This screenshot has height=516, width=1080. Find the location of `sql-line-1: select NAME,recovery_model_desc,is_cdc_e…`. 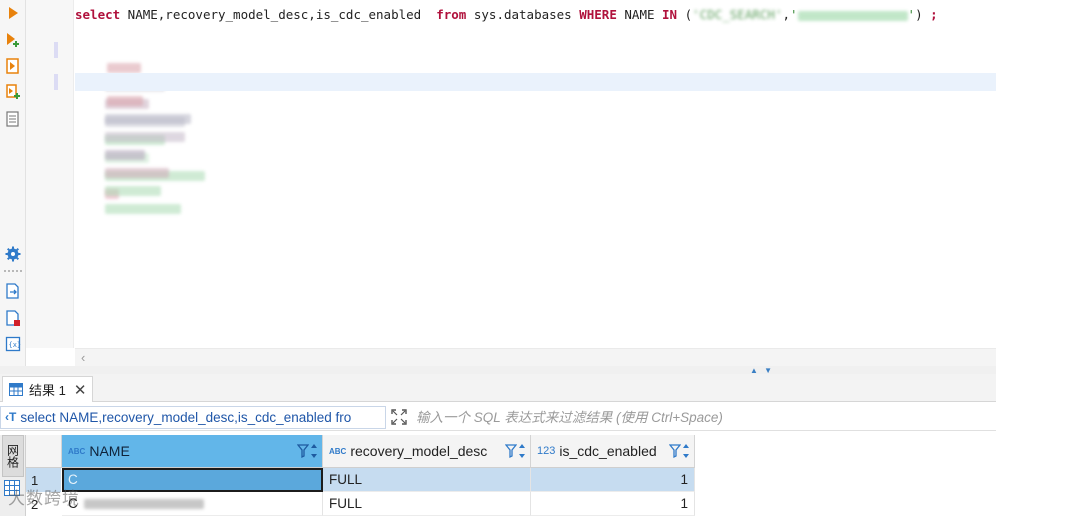

sql-line-1: select NAME,recovery_model_desc,is_cdc_e… is located at coordinates (535, 15).